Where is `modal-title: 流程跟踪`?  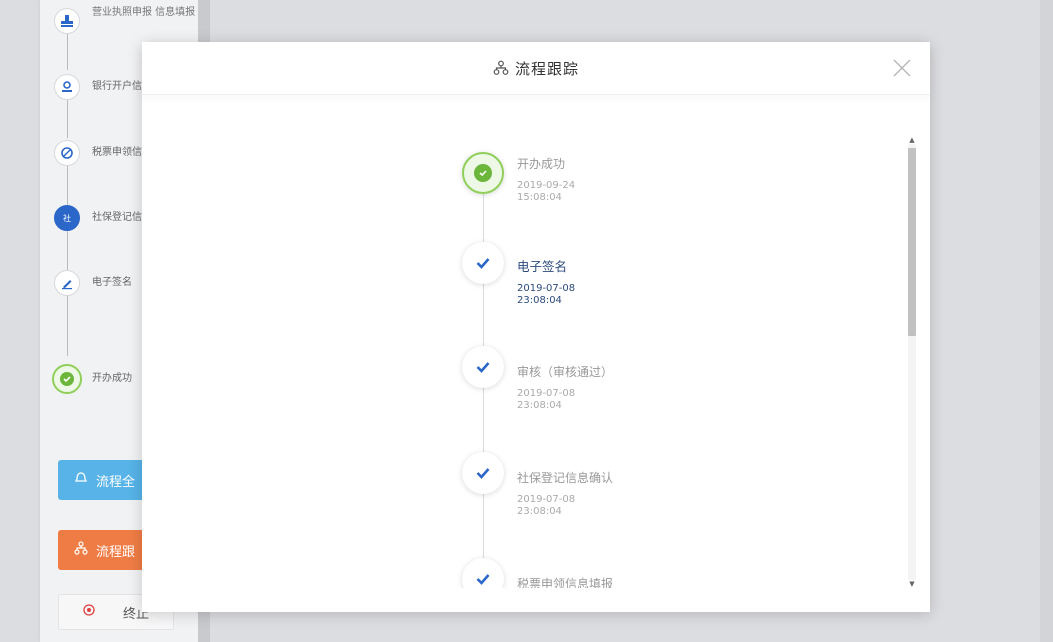 modal-title: 流程跟踪 is located at coordinates (546, 68).